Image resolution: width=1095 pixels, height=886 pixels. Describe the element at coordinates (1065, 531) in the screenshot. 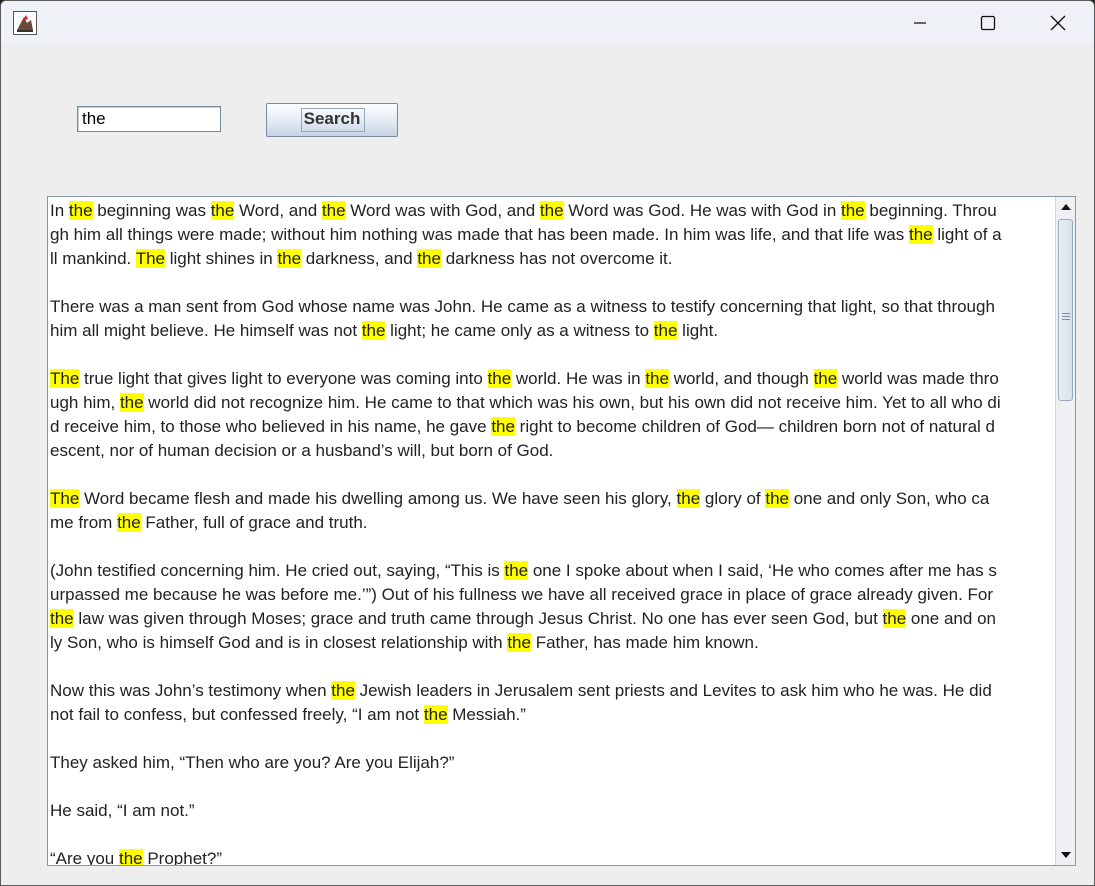

I see `vertical-scrollbar` at that location.